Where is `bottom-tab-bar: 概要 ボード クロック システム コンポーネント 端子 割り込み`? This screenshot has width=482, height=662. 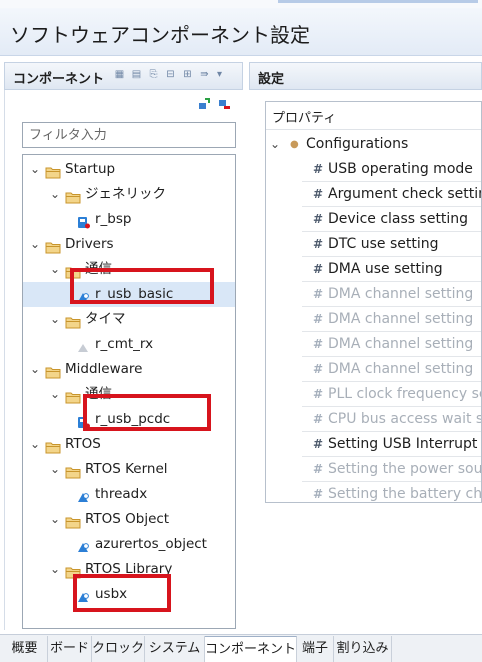
bottom-tab-bar: 概要 ボード クロック システム コンポーネント 端子 割り込み is located at coordinates (241, 648).